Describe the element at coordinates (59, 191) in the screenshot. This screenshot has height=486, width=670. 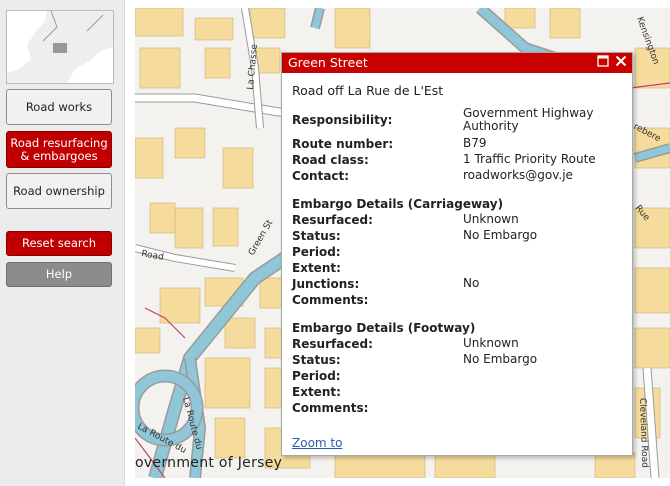
I see `road-ownership-button: Road ownership` at that location.